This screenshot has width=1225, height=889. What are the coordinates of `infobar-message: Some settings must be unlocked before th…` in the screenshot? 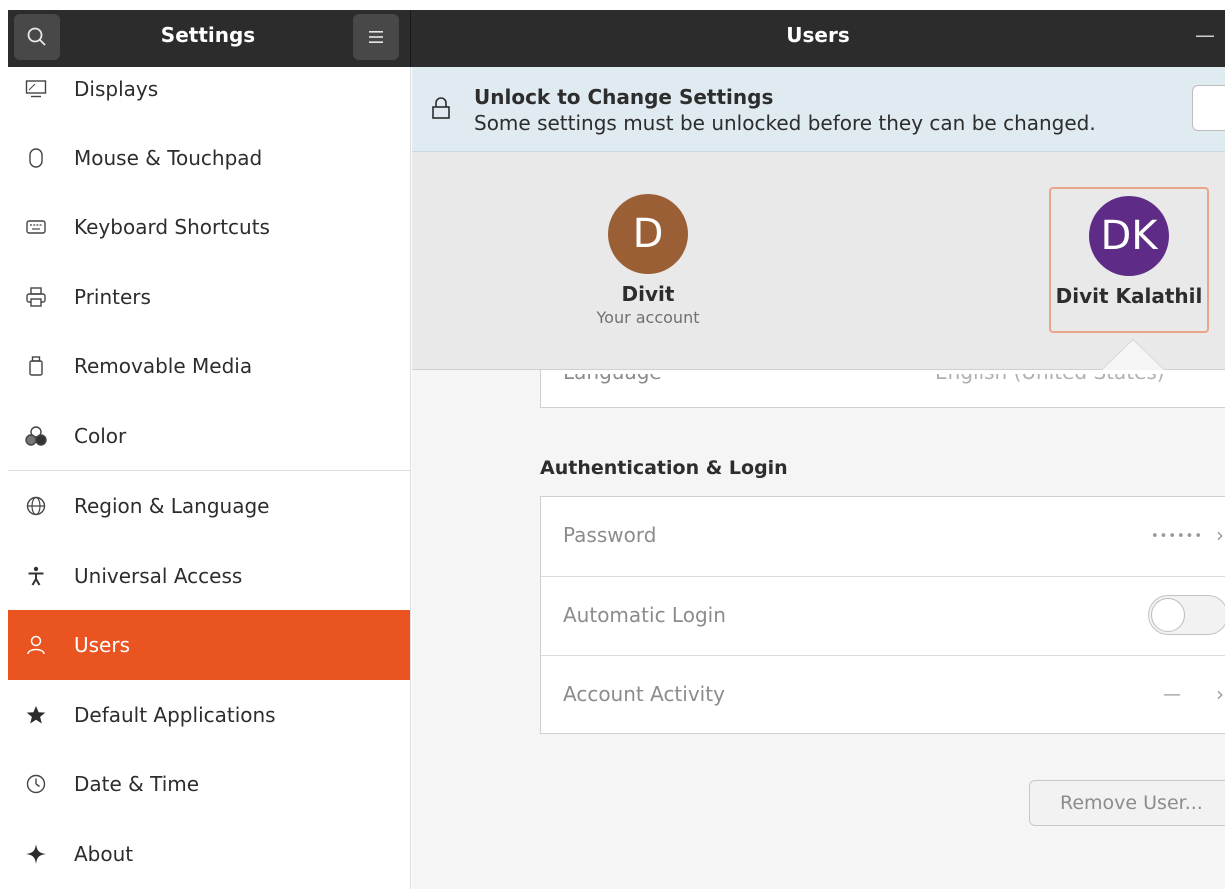 It's located at (785, 123).